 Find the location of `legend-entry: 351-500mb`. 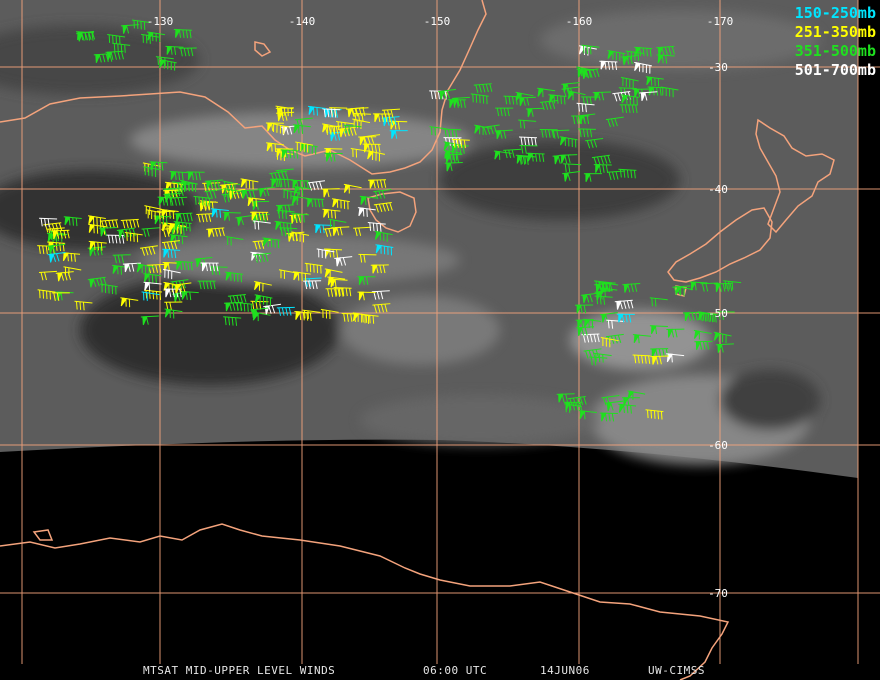

legend-entry: 351-500mb is located at coordinates (835, 51).